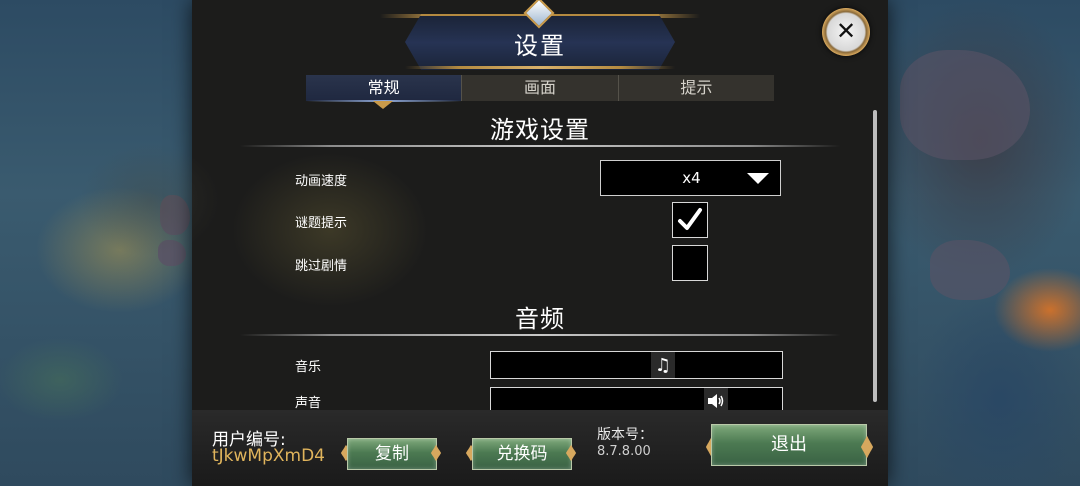 The height and width of the screenshot is (486, 1080). What do you see at coordinates (875, 256) in the screenshot?
I see `scrollbar` at bounding box center [875, 256].